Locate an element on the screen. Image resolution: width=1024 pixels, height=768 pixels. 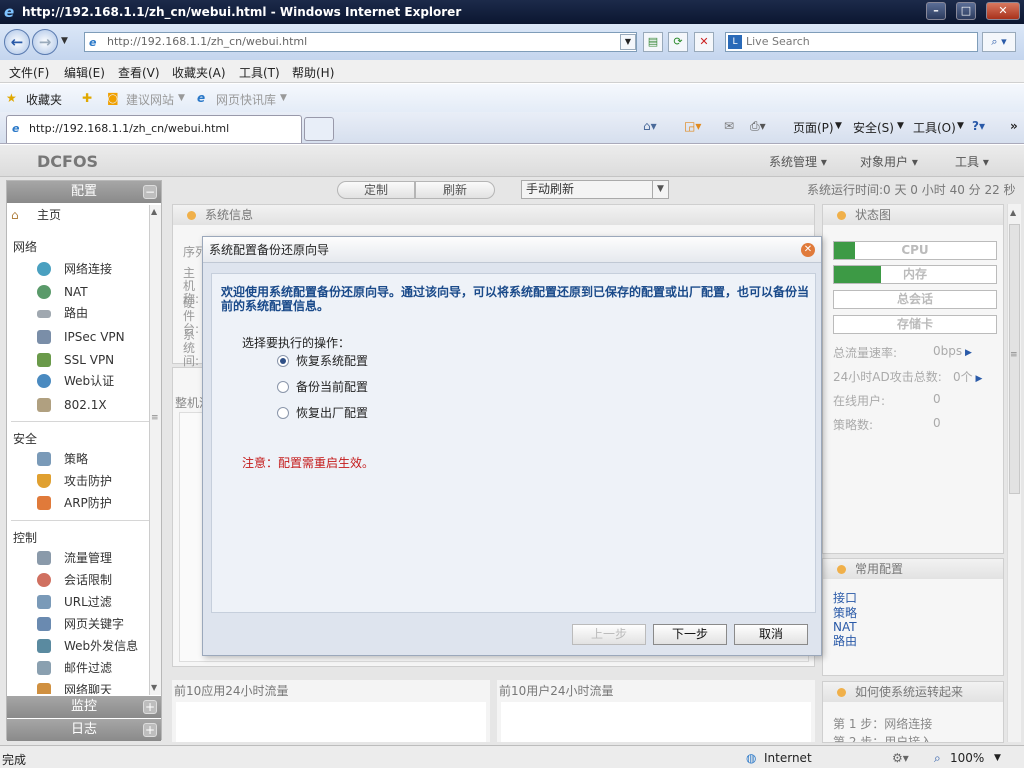
sidebar-scrollbar: ▲ ≡ ▼ is located at coordinates (155, 450).